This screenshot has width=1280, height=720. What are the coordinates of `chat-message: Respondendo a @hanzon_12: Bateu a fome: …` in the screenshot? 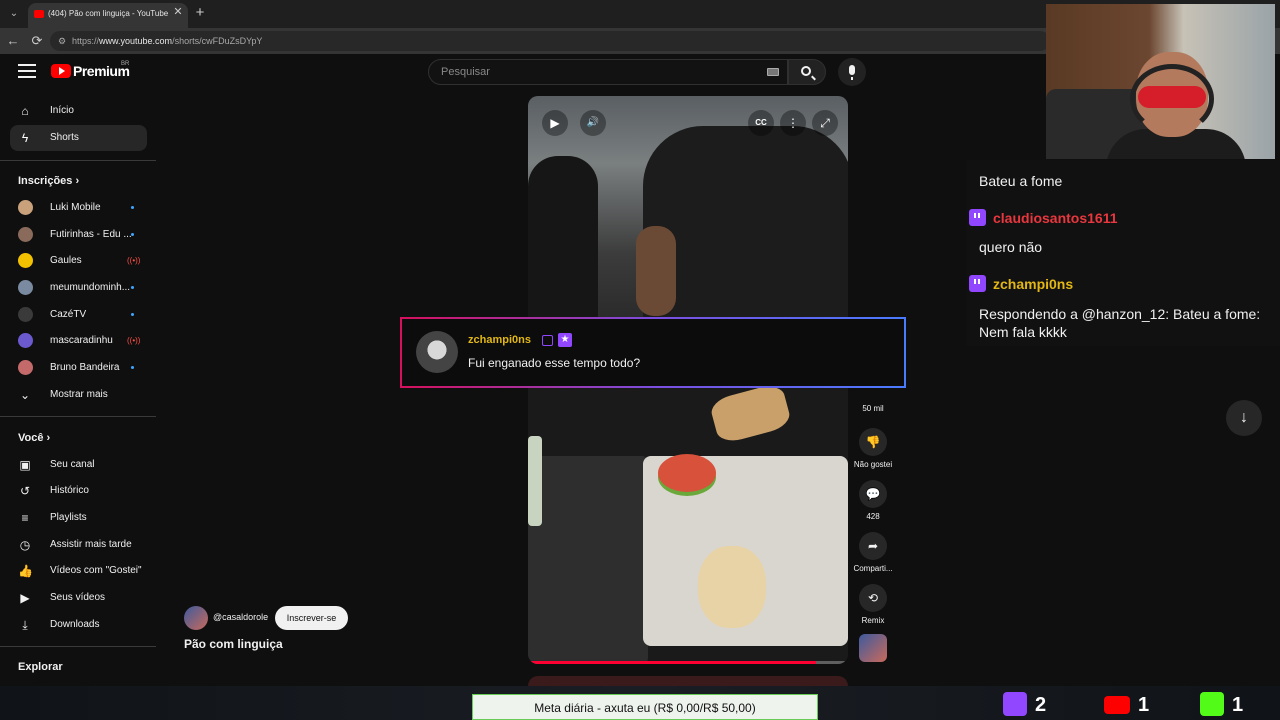 It's located at (1116, 323).